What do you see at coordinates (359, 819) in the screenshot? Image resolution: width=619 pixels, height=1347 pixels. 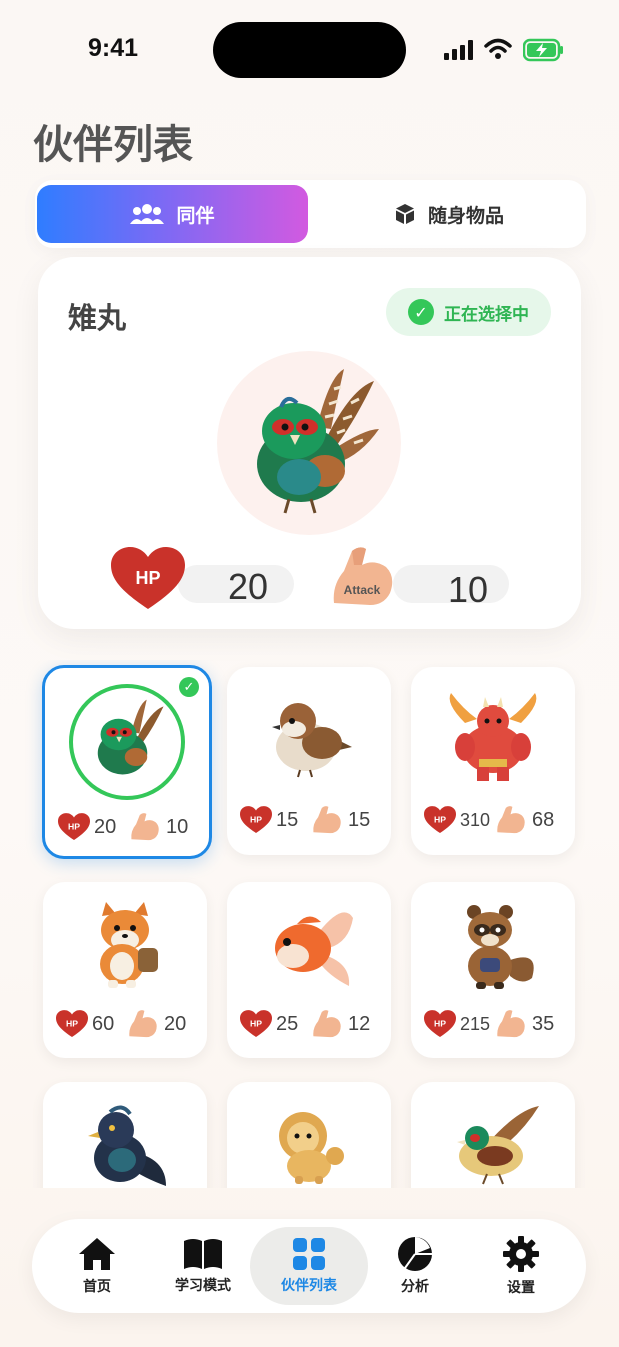 I see `companion-attack: 15` at bounding box center [359, 819].